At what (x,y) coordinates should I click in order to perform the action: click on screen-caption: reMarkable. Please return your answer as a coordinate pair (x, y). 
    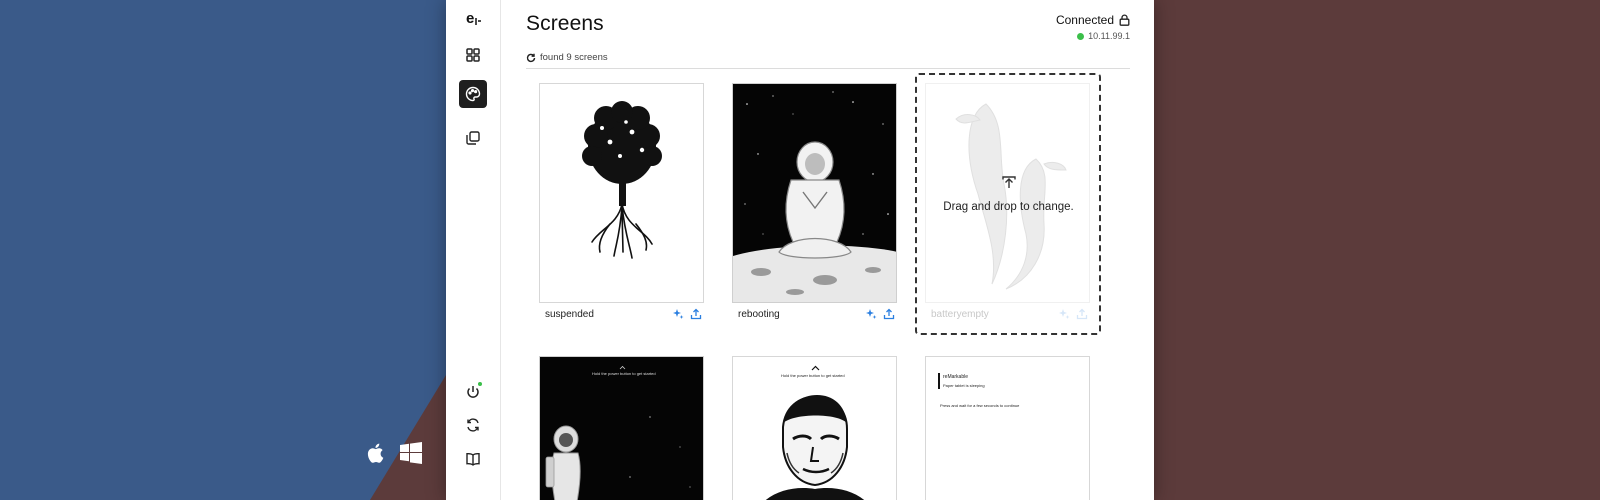
    Looking at the image, I should click on (956, 377).